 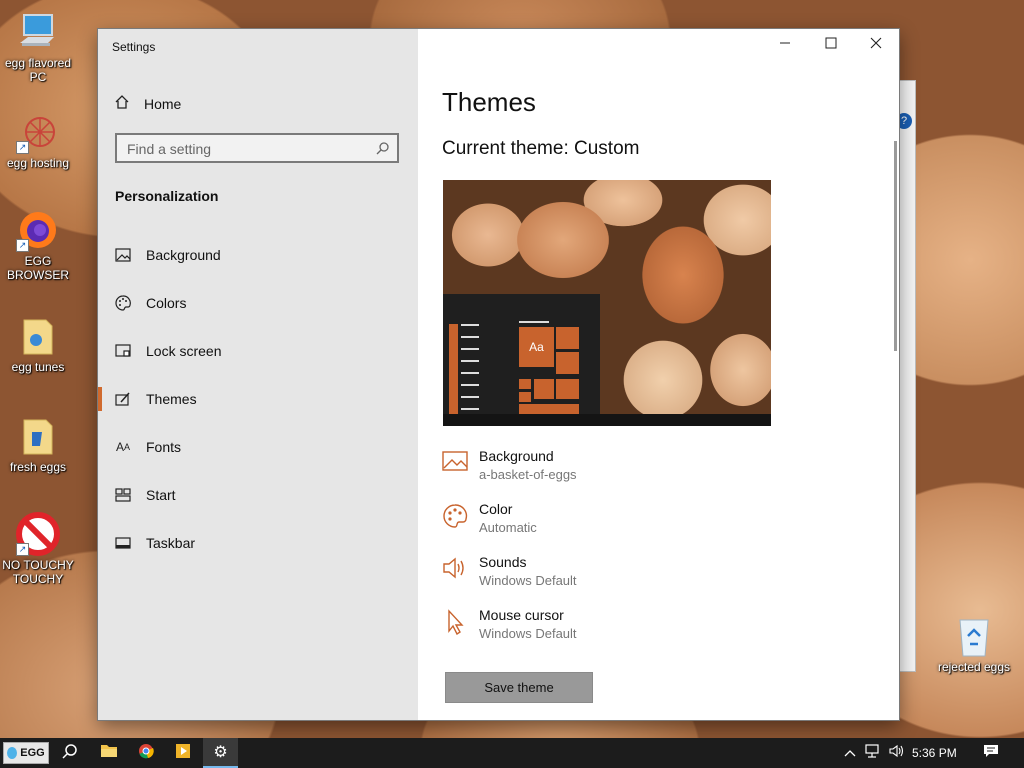 I want to click on desktop-icon-egg-browser: ↗ EGG BROWSER, so click(x=38, y=245).